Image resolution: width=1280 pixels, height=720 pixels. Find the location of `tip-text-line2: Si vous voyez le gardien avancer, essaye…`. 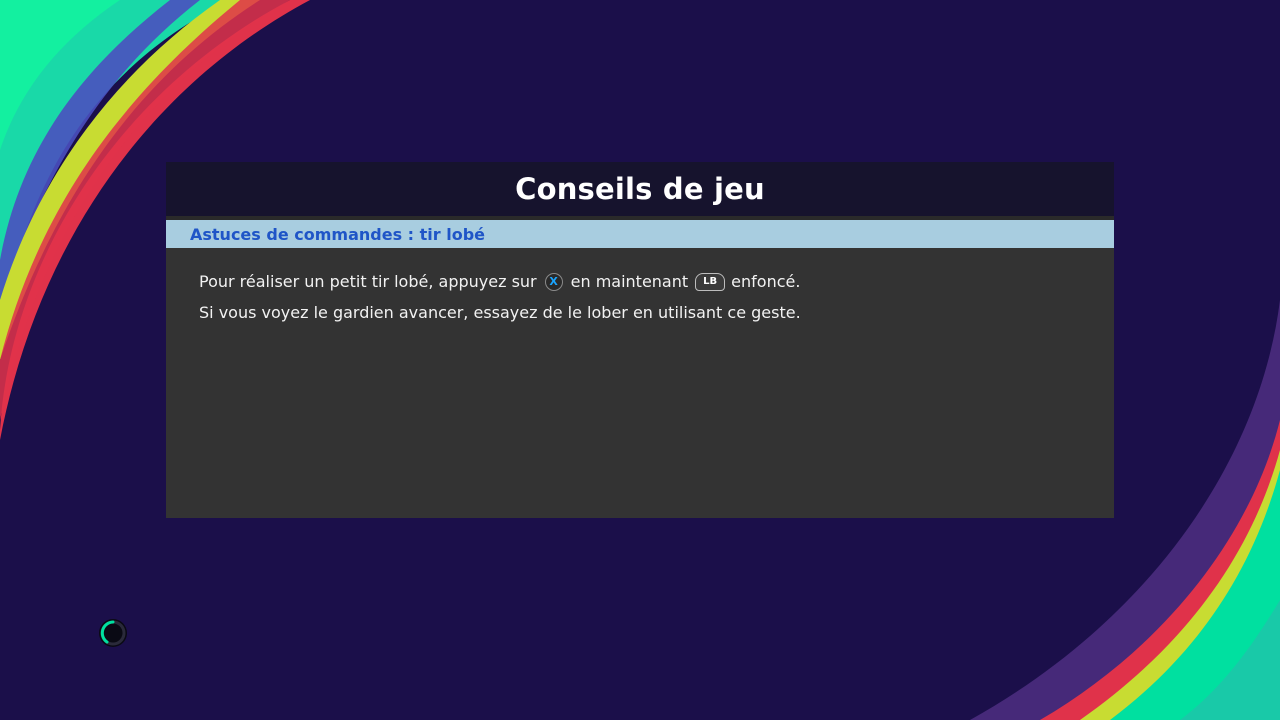

tip-text-line2: Si vous voyez le gardien avancer, essaye… is located at coordinates (500, 312).